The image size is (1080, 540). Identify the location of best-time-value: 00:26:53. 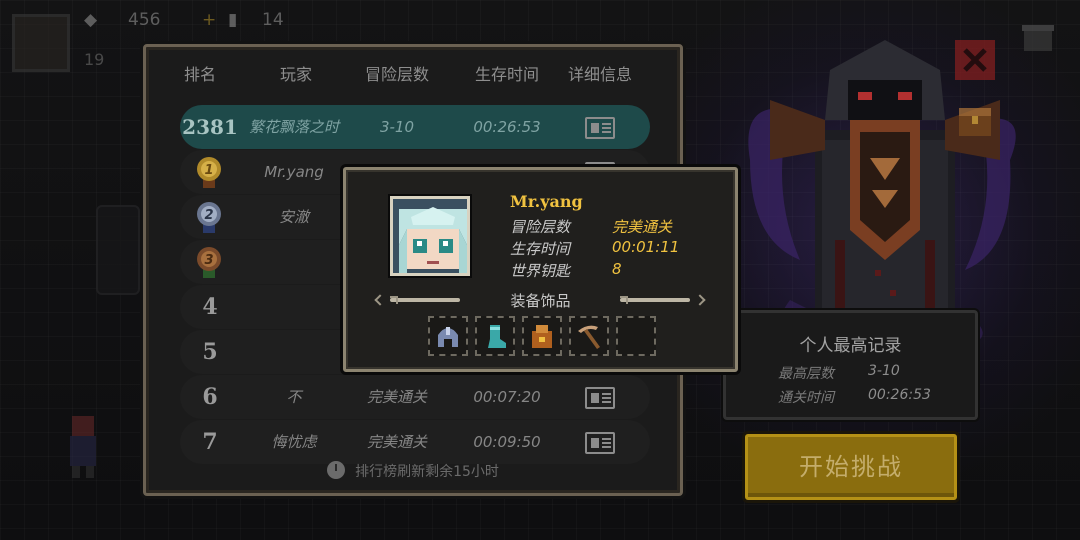
(899, 395).